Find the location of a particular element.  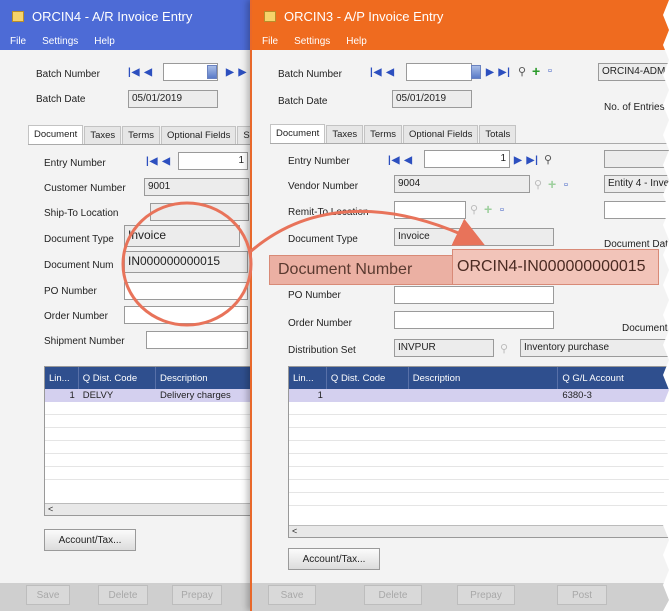

callout-arrow is located at coordinates (367, 231).